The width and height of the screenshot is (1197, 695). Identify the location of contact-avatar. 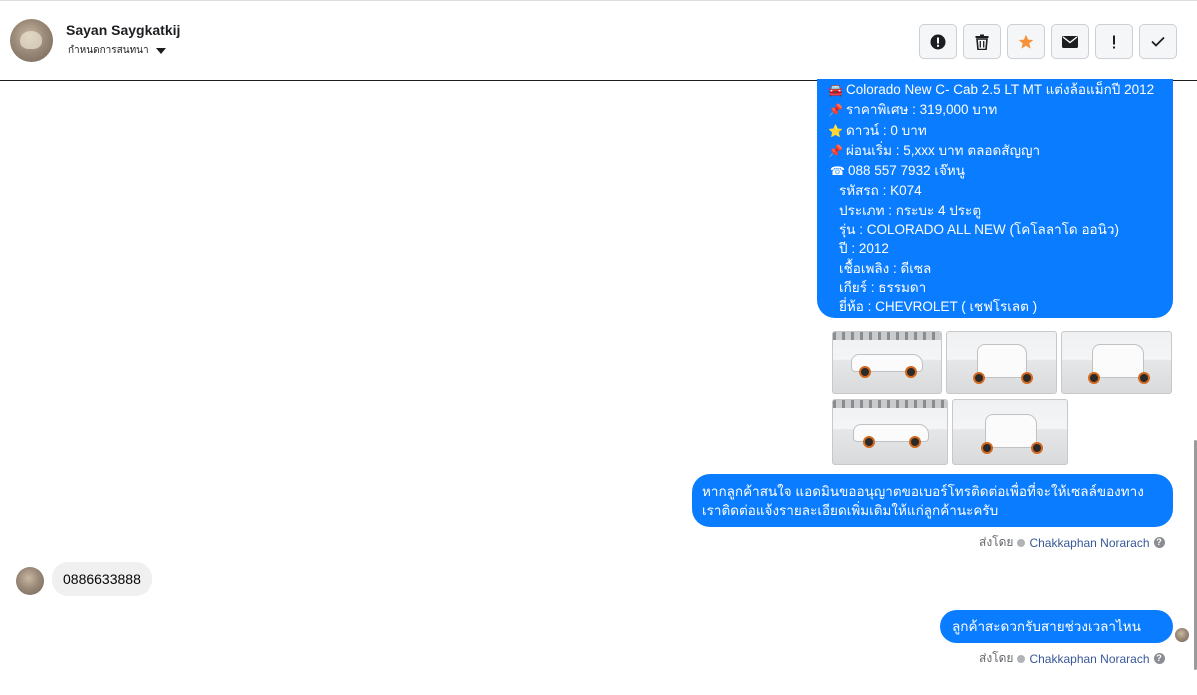
(31, 40).